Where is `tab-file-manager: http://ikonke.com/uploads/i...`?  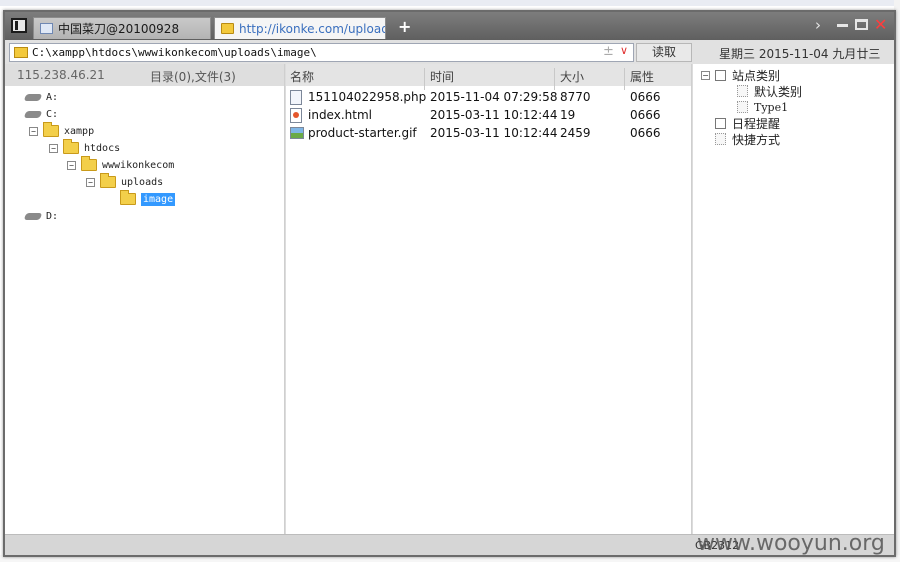 tab-file-manager: http://ikonke.com/uploads/i... is located at coordinates (300, 28).